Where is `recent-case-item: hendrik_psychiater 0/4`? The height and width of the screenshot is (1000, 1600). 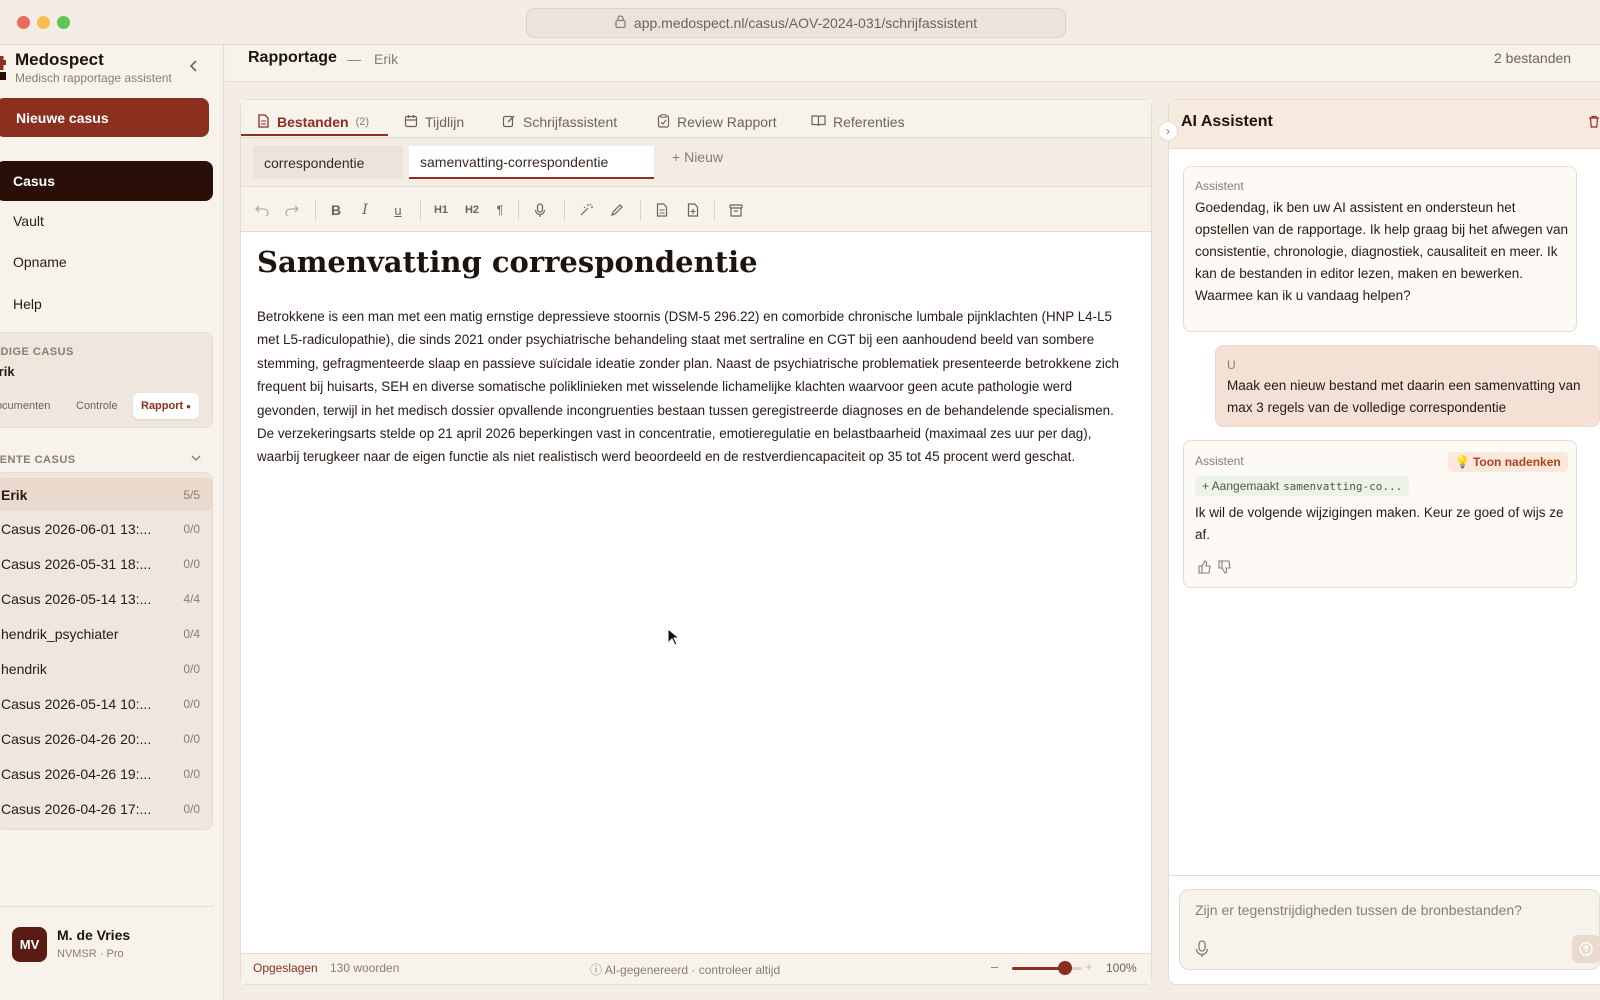 recent-case-item: hendrik_psychiater 0/4 is located at coordinates (106, 633).